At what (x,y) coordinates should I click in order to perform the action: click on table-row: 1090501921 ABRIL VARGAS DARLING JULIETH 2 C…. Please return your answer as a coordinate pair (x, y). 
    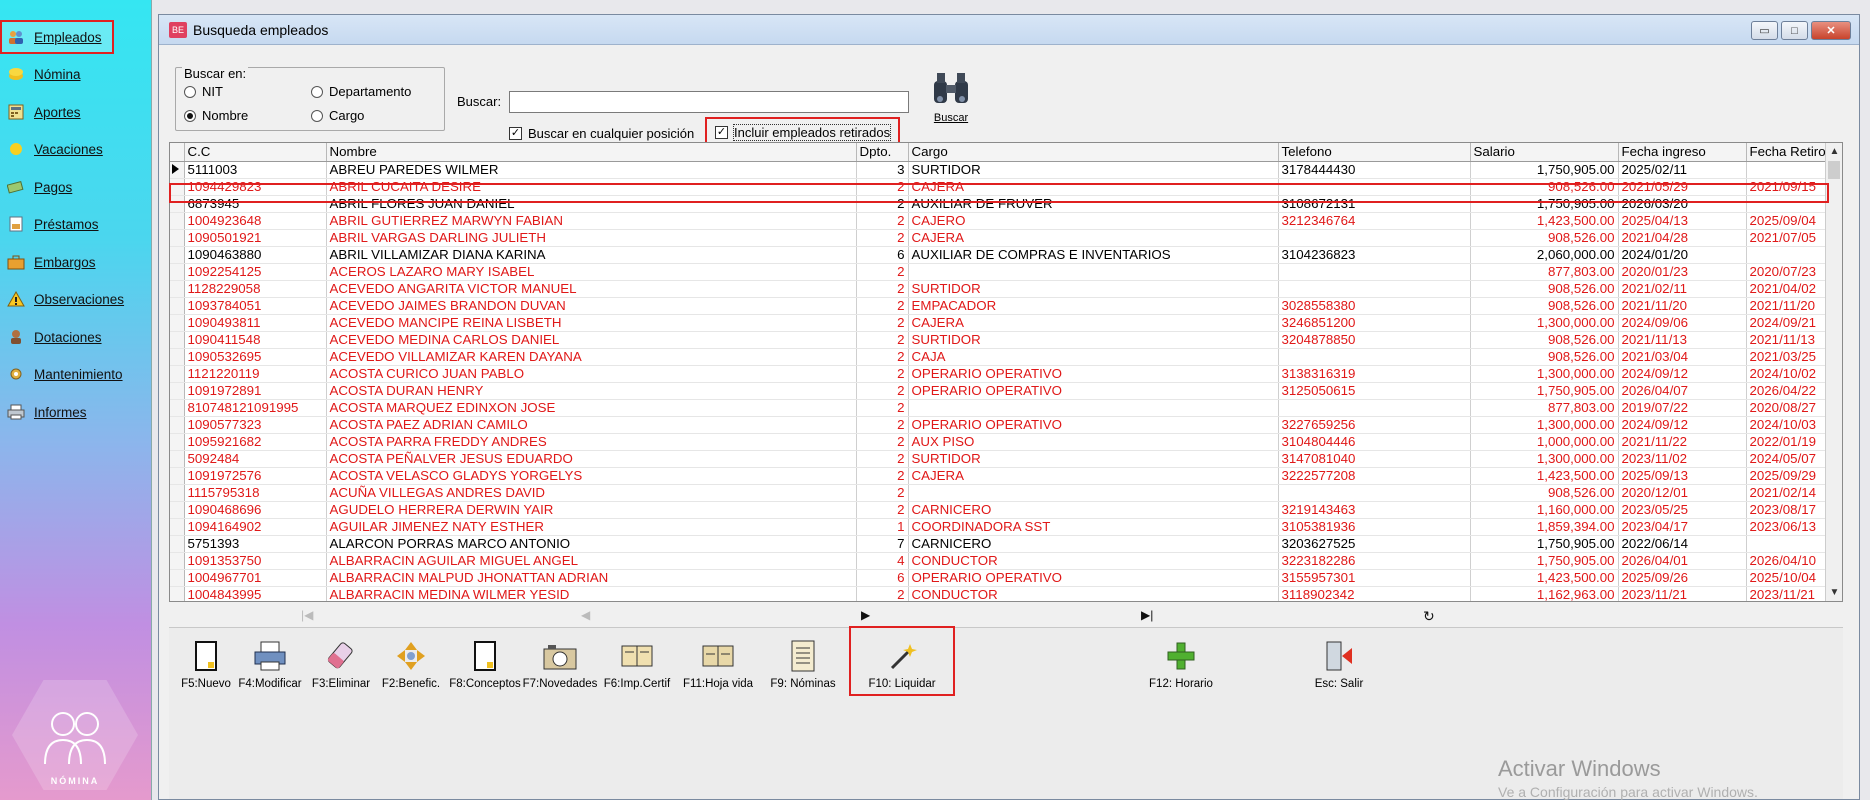
    Looking at the image, I should click on (1006, 238).